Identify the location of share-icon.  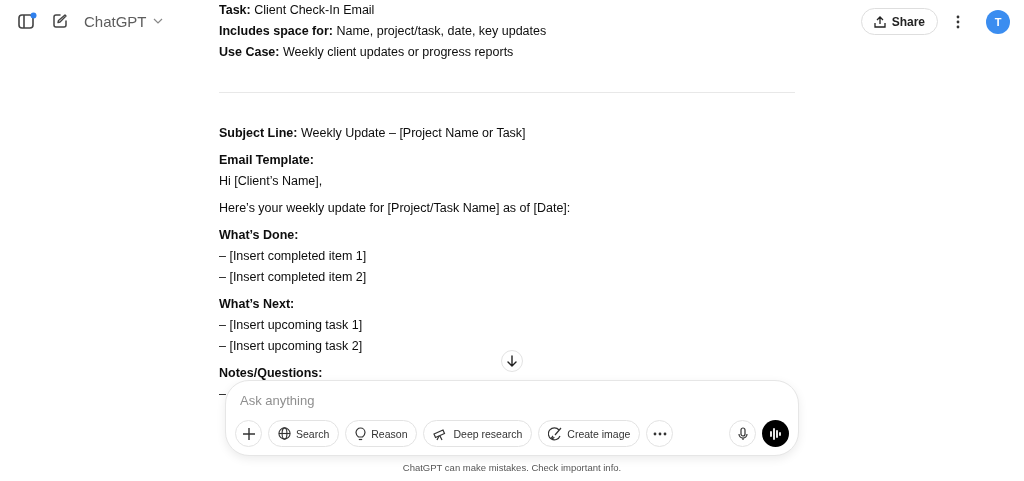
(879, 21).